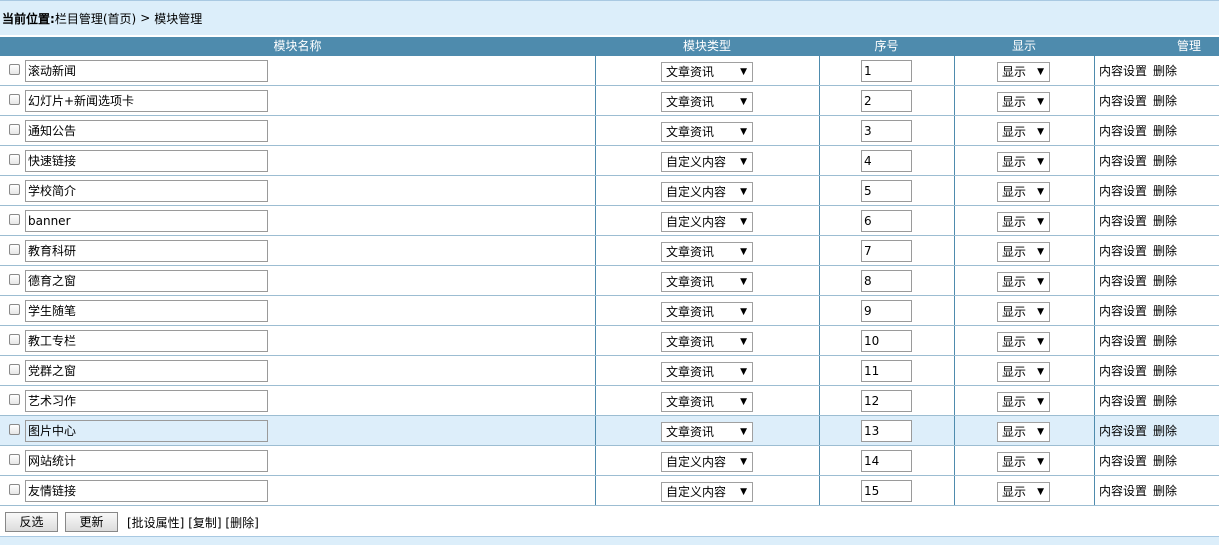  What do you see at coordinates (155, 523) in the screenshot?
I see `batch-attributes-link: [批设属性]` at bounding box center [155, 523].